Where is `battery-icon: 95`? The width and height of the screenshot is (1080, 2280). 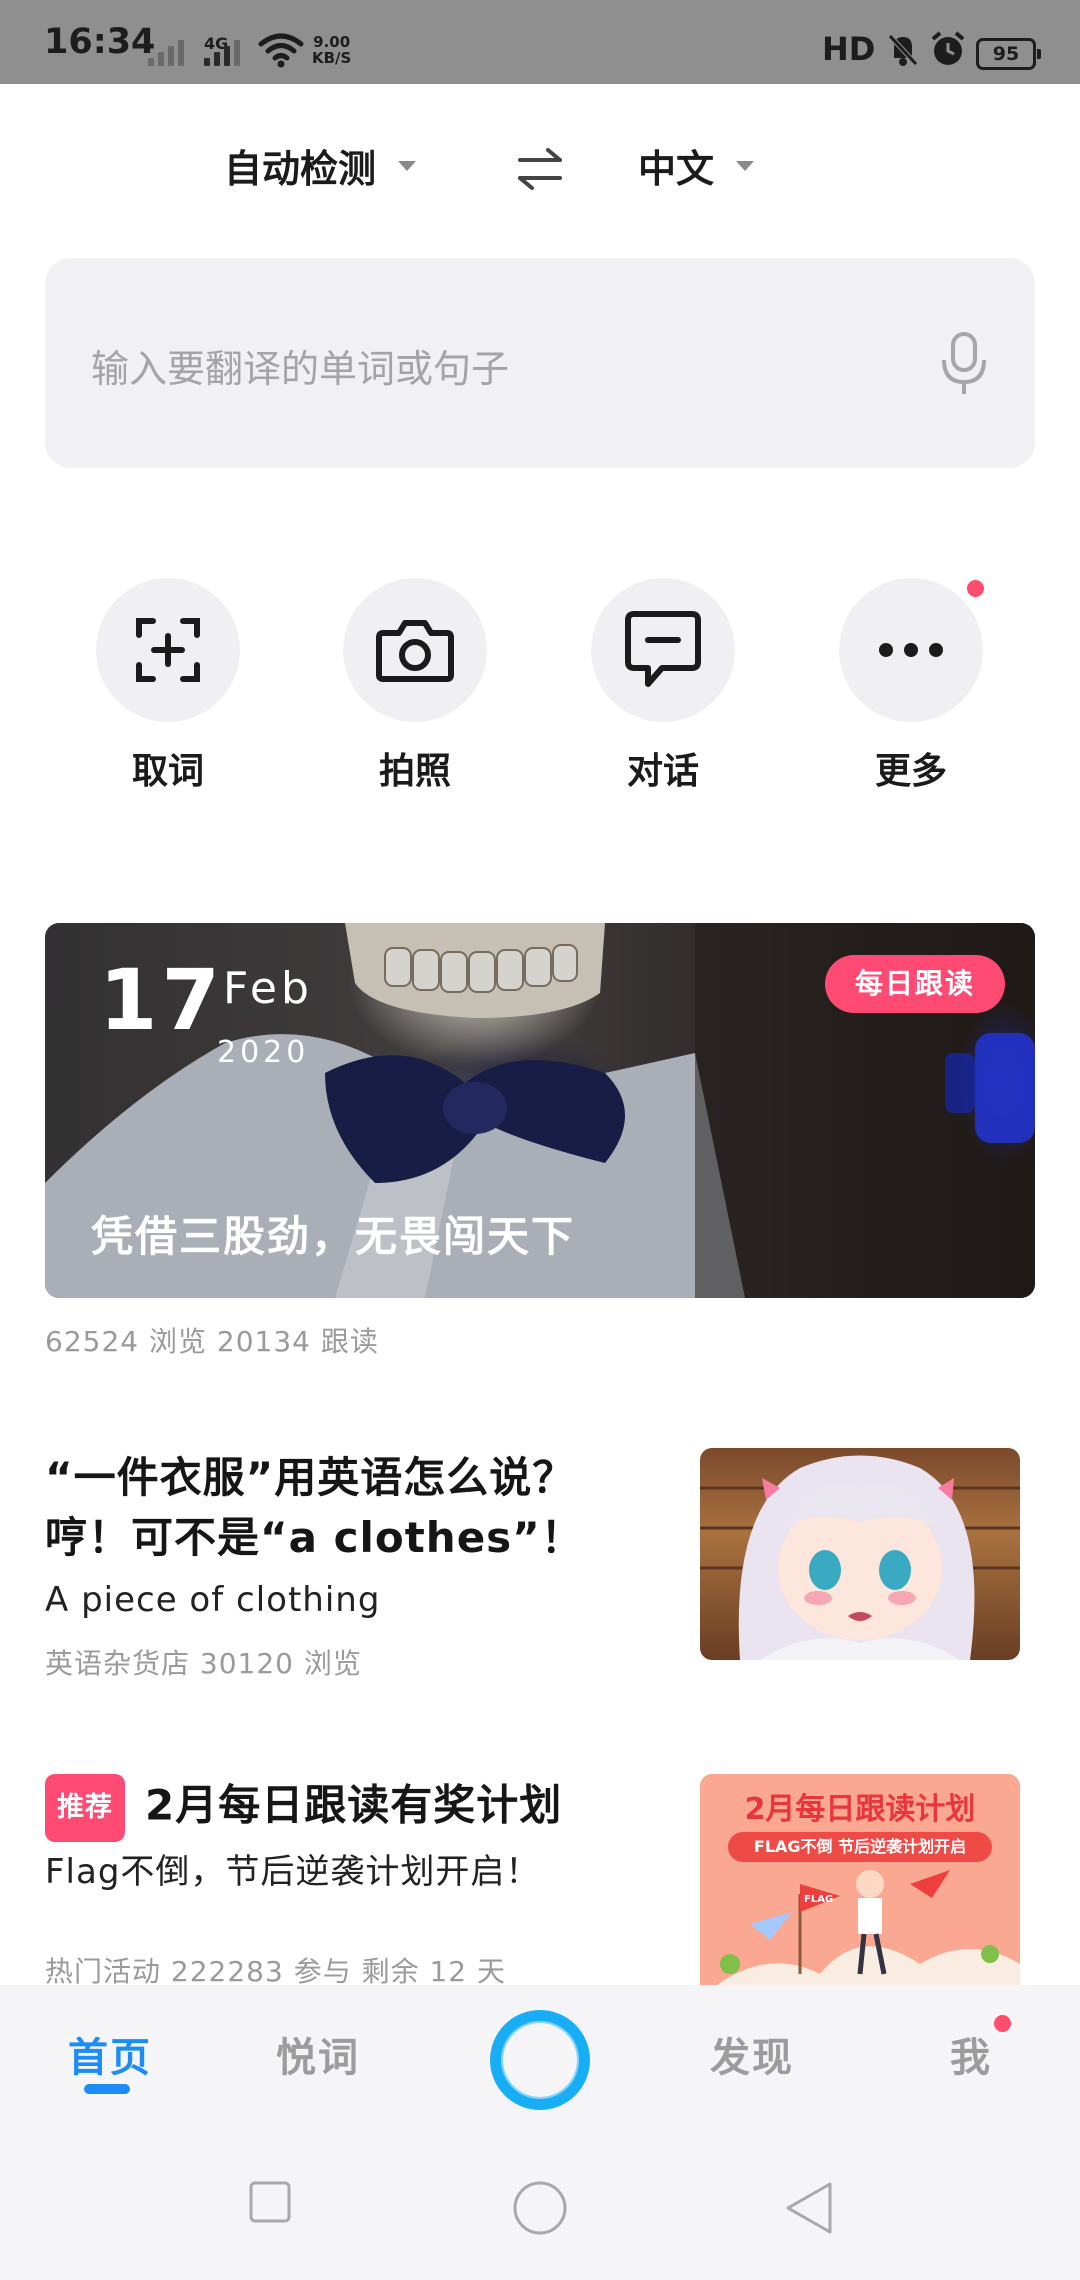 battery-icon: 95 is located at coordinates (1008, 54).